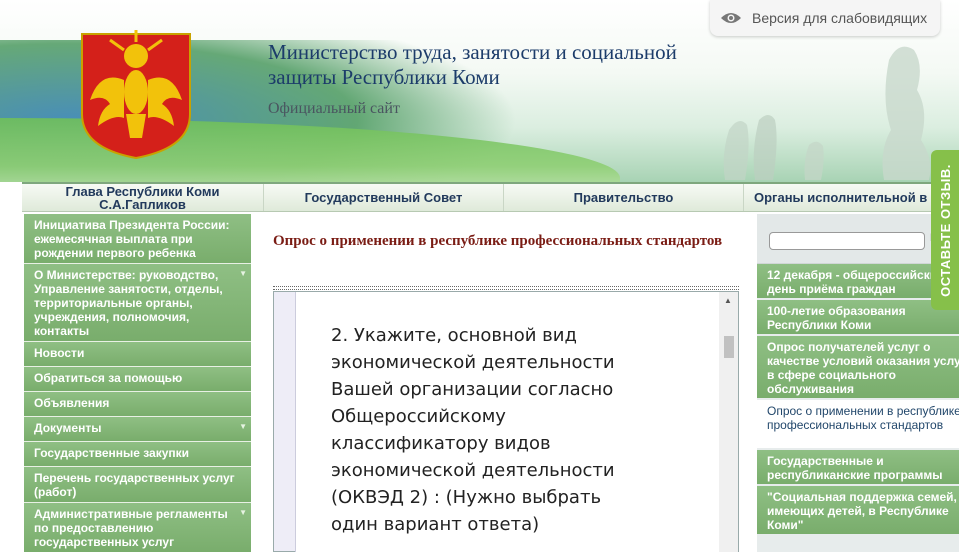  I want to click on coat-of-arms-icon, so click(136, 95).